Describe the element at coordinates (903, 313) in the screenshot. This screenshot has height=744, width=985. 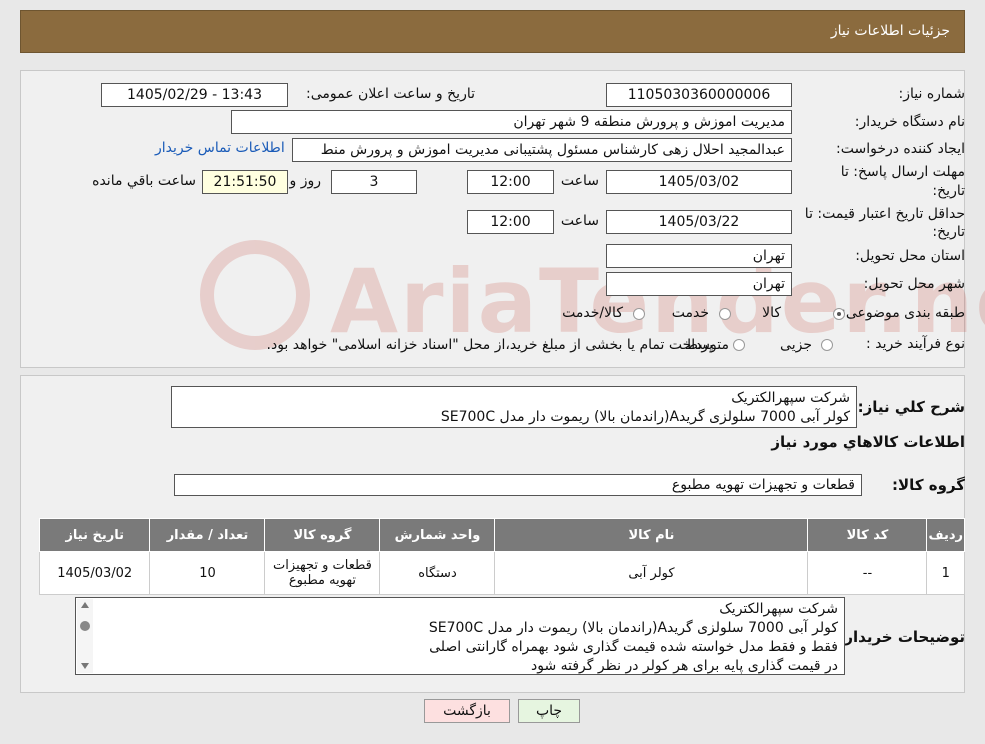
I see `category-label: طبقه بندی موضوعی:` at that location.